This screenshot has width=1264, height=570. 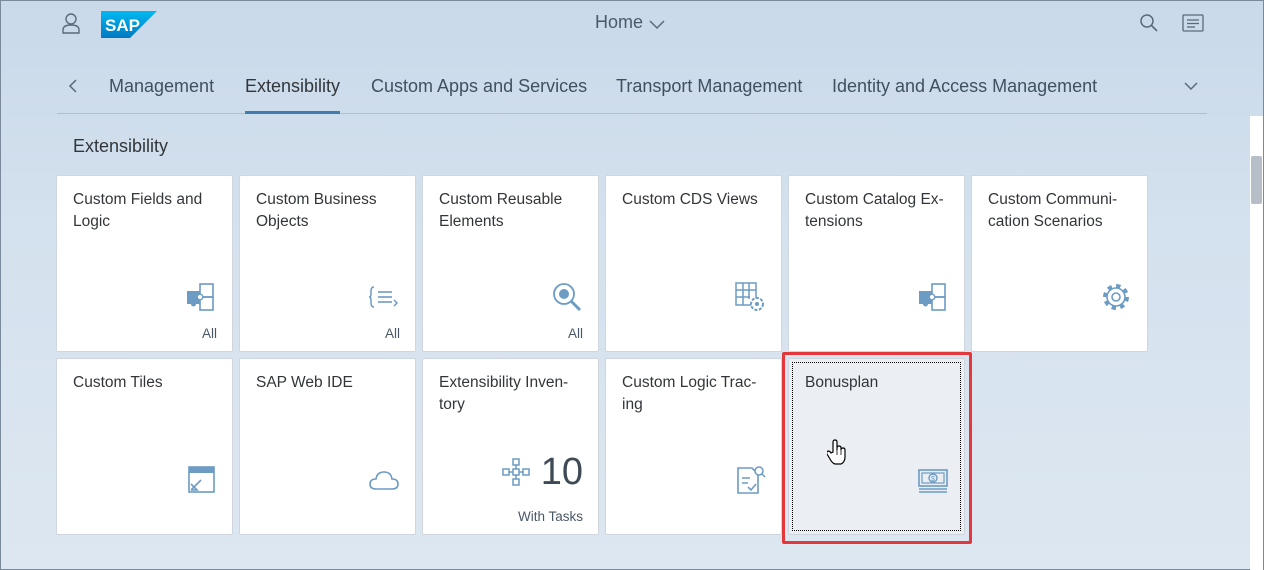 I want to click on highlight-box, so click(x=877, y=448).